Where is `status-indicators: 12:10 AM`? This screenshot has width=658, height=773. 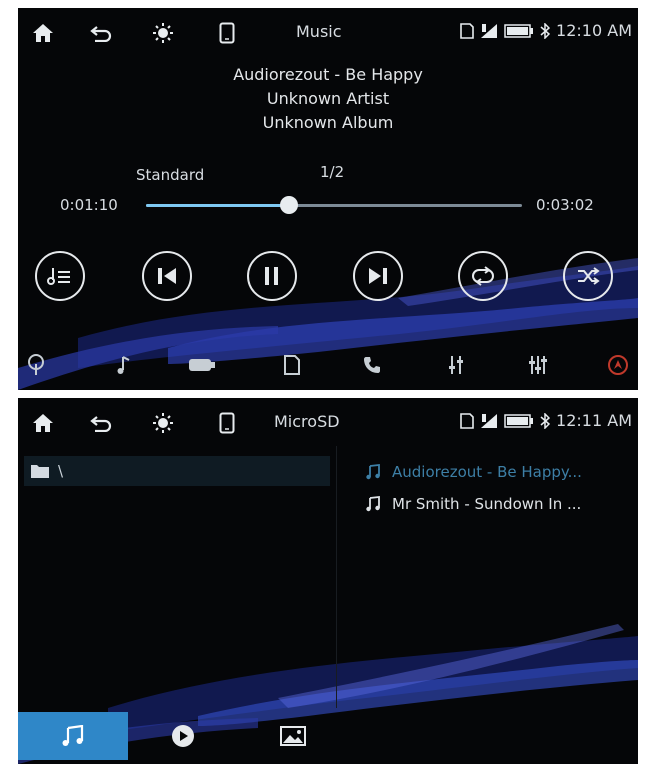
status-indicators: 12:10 AM is located at coordinates (546, 30).